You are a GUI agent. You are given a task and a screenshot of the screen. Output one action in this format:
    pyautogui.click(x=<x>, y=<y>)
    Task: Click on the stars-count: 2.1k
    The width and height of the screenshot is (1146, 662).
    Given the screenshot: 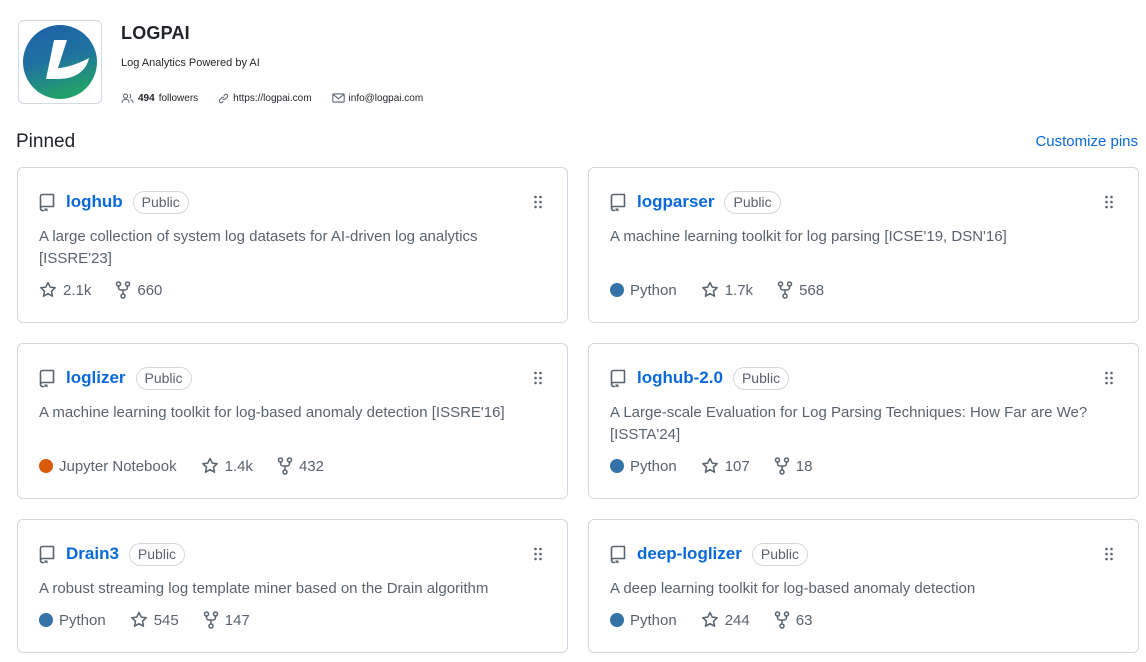 What is the action you would take?
    pyautogui.click(x=77, y=290)
    